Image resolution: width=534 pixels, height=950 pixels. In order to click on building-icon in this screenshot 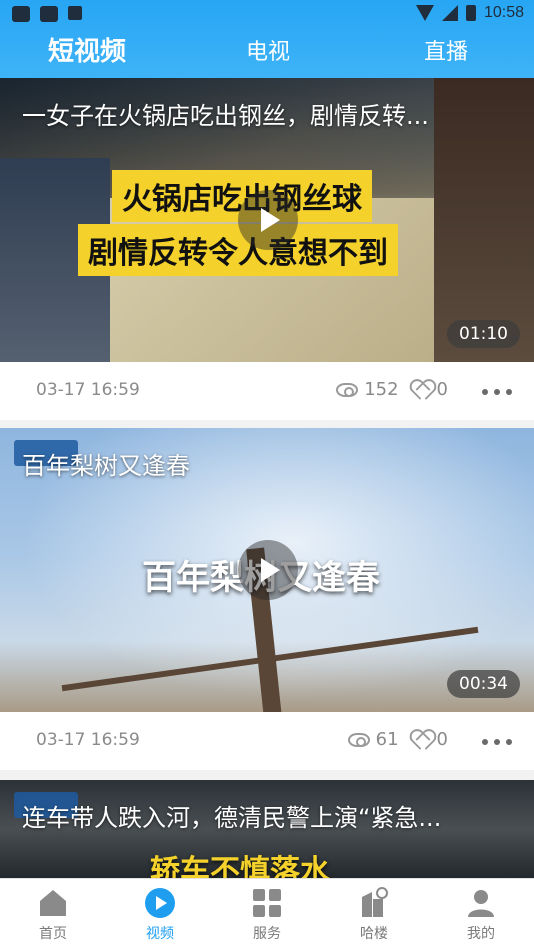, I will do `click(374, 903)`.